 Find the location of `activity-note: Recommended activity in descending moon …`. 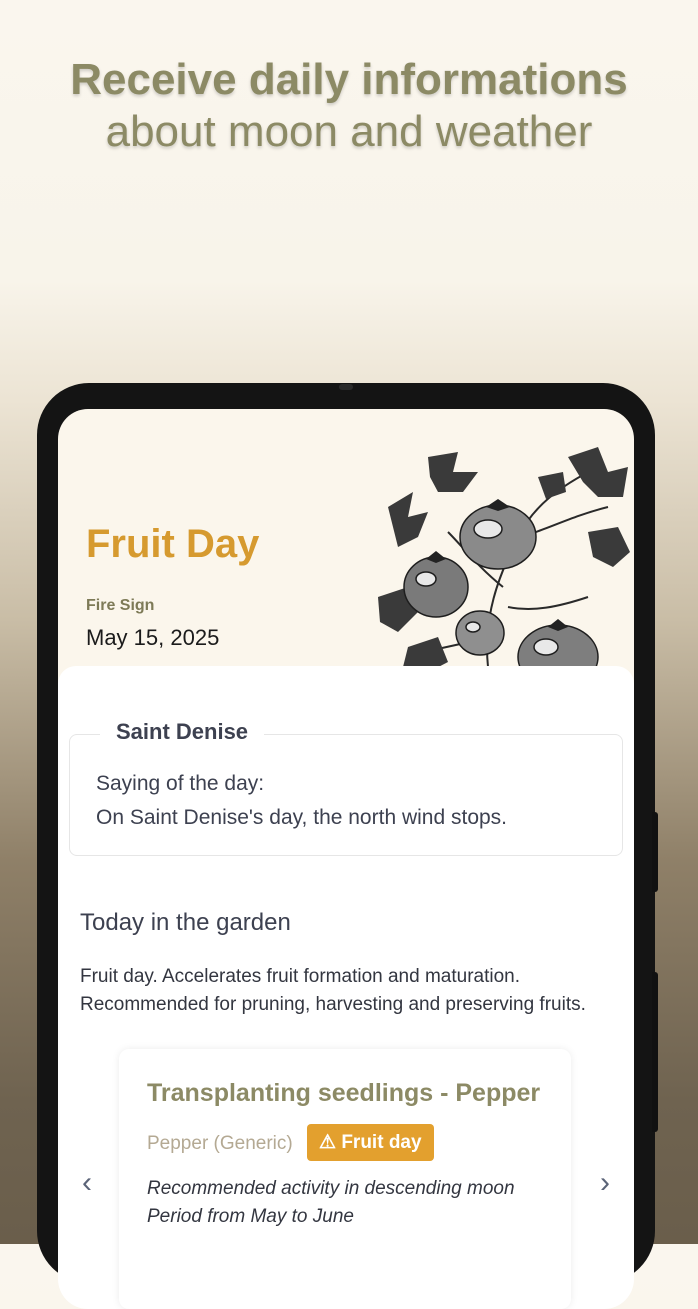

activity-note: Recommended activity in descending moon … is located at coordinates (331, 1203).